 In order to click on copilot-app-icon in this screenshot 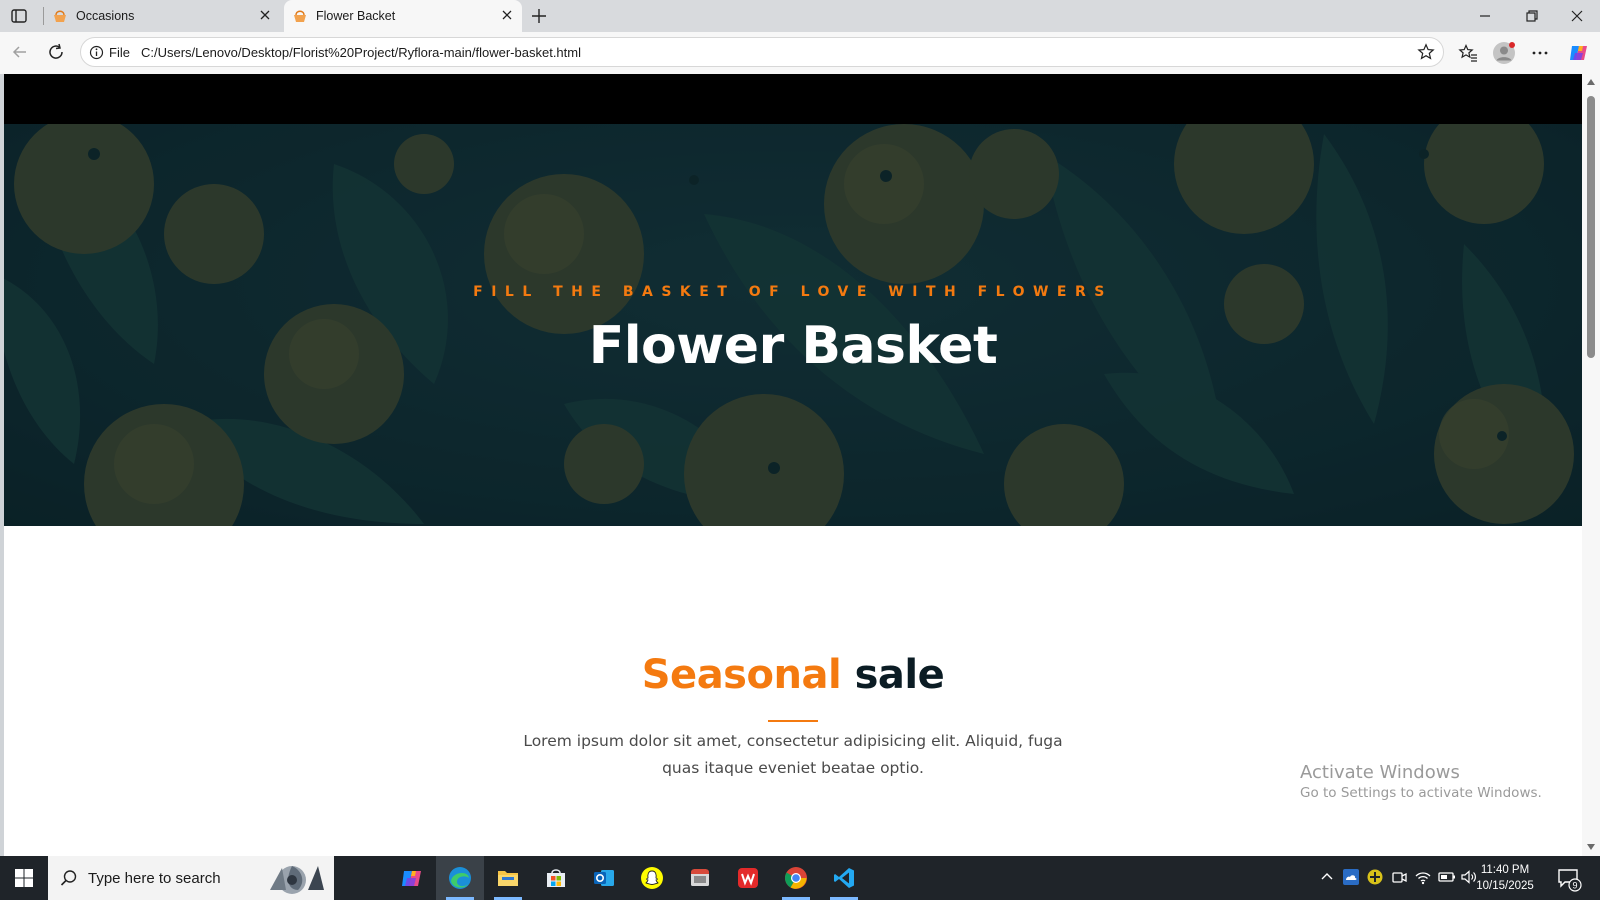, I will do `click(411, 878)`.